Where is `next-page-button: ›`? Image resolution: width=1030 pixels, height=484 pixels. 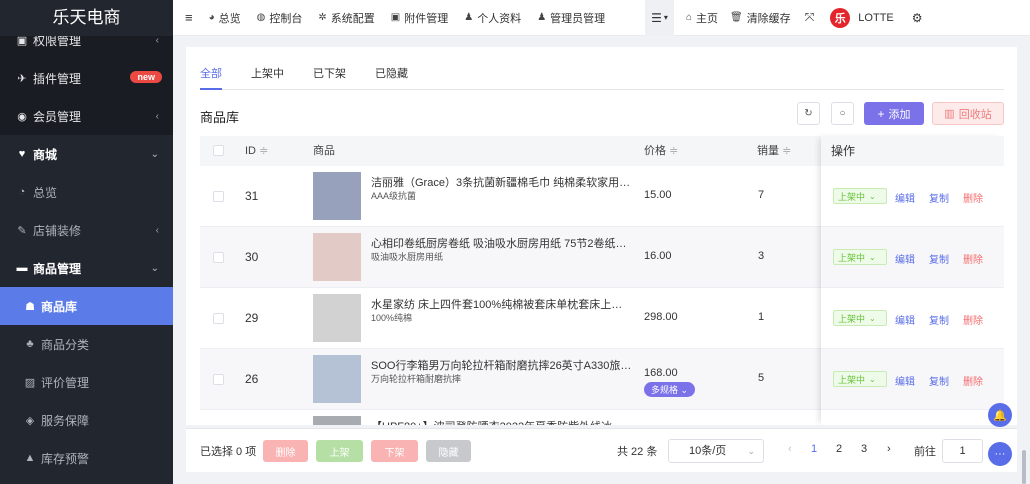 next-page-button: › is located at coordinates (889, 449).